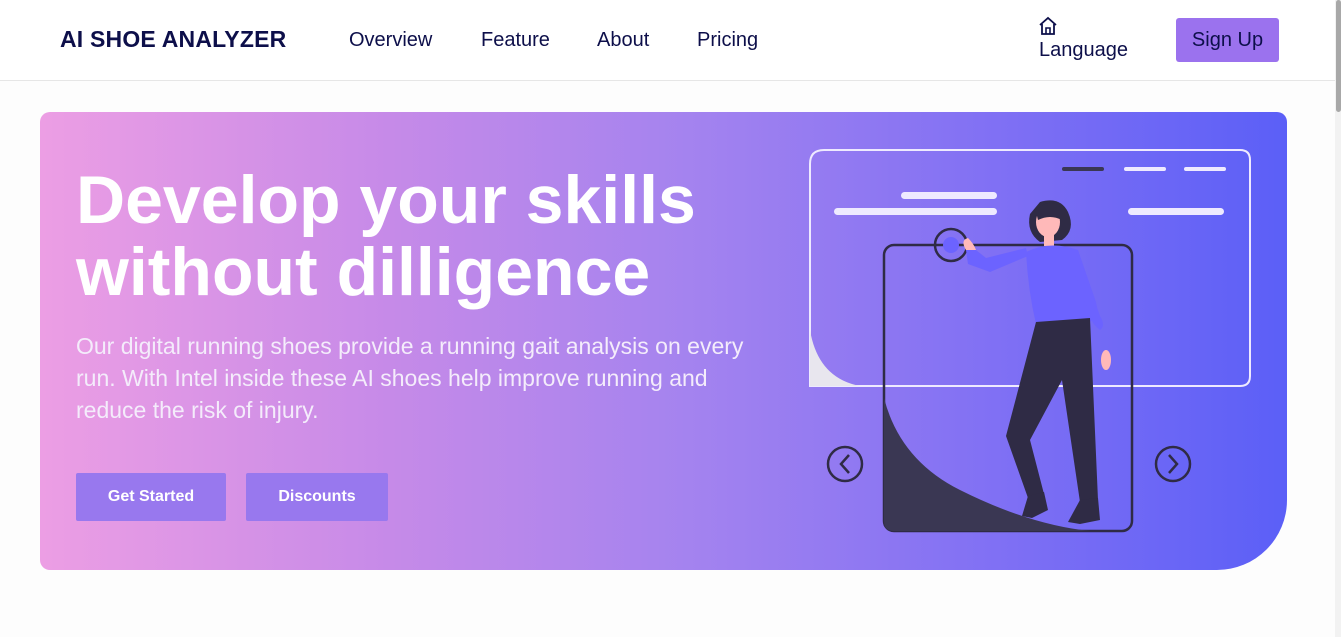 The width and height of the screenshot is (1341, 637). What do you see at coordinates (1227, 40) in the screenshot?
I see `signup-button: Sign Up` at bounding box center [1227, 40].